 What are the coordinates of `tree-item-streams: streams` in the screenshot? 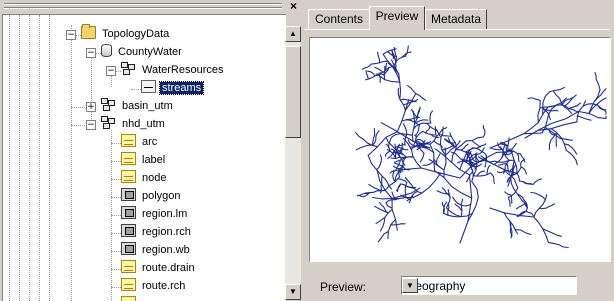 It's located at (173, 88).